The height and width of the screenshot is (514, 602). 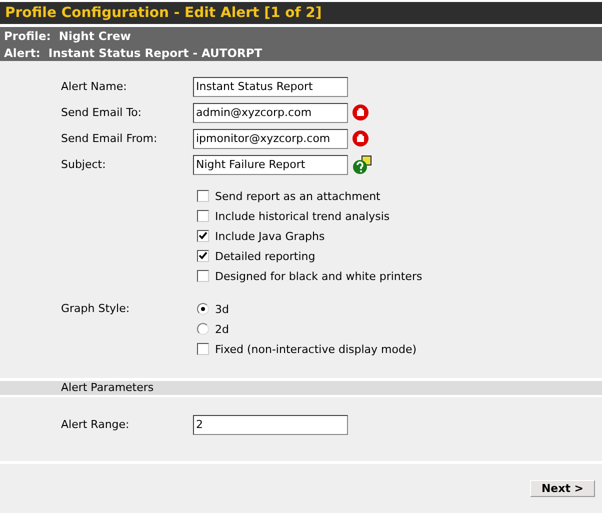 What do you see at coordinates (270, 86) in the screenshot?
I see `input-field: Instant Status Report` at bounding box center [270, 86].